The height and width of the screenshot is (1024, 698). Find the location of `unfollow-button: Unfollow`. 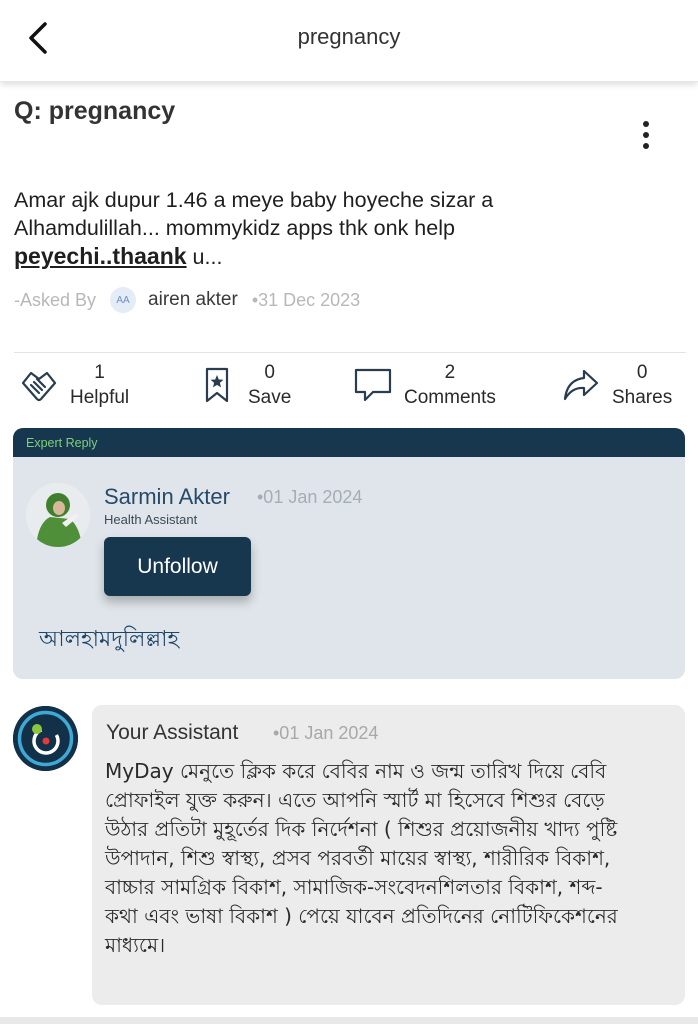

unfollow-button: Unfollow is located at coordinates (177, 566).